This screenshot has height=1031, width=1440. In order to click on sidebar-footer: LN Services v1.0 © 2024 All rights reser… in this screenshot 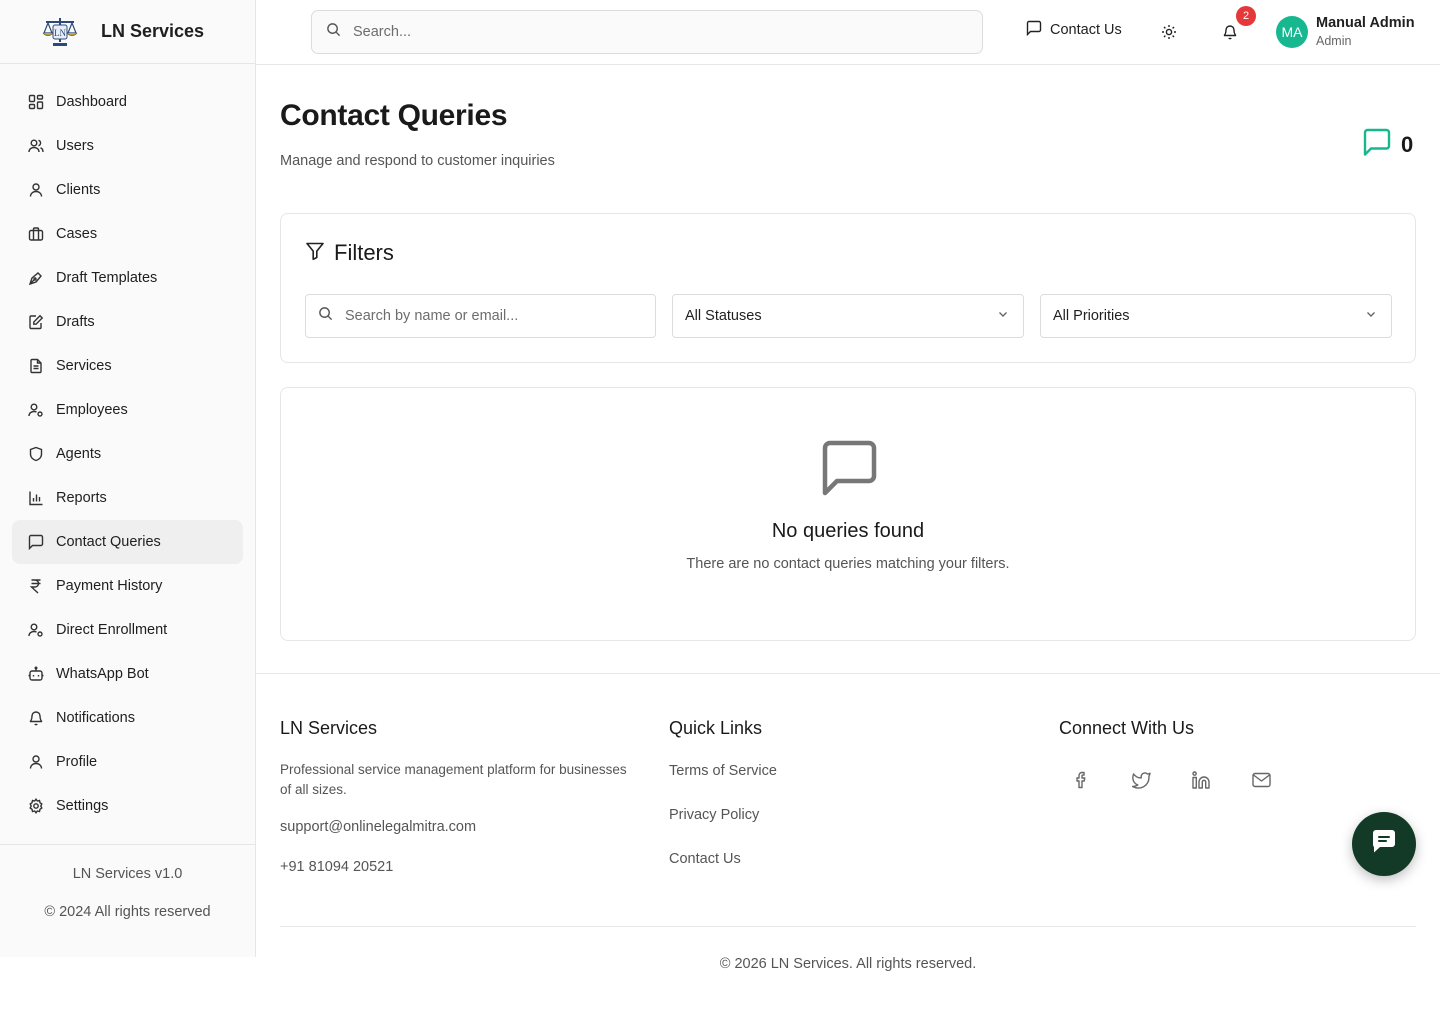, I will do `click(127, 882)`.